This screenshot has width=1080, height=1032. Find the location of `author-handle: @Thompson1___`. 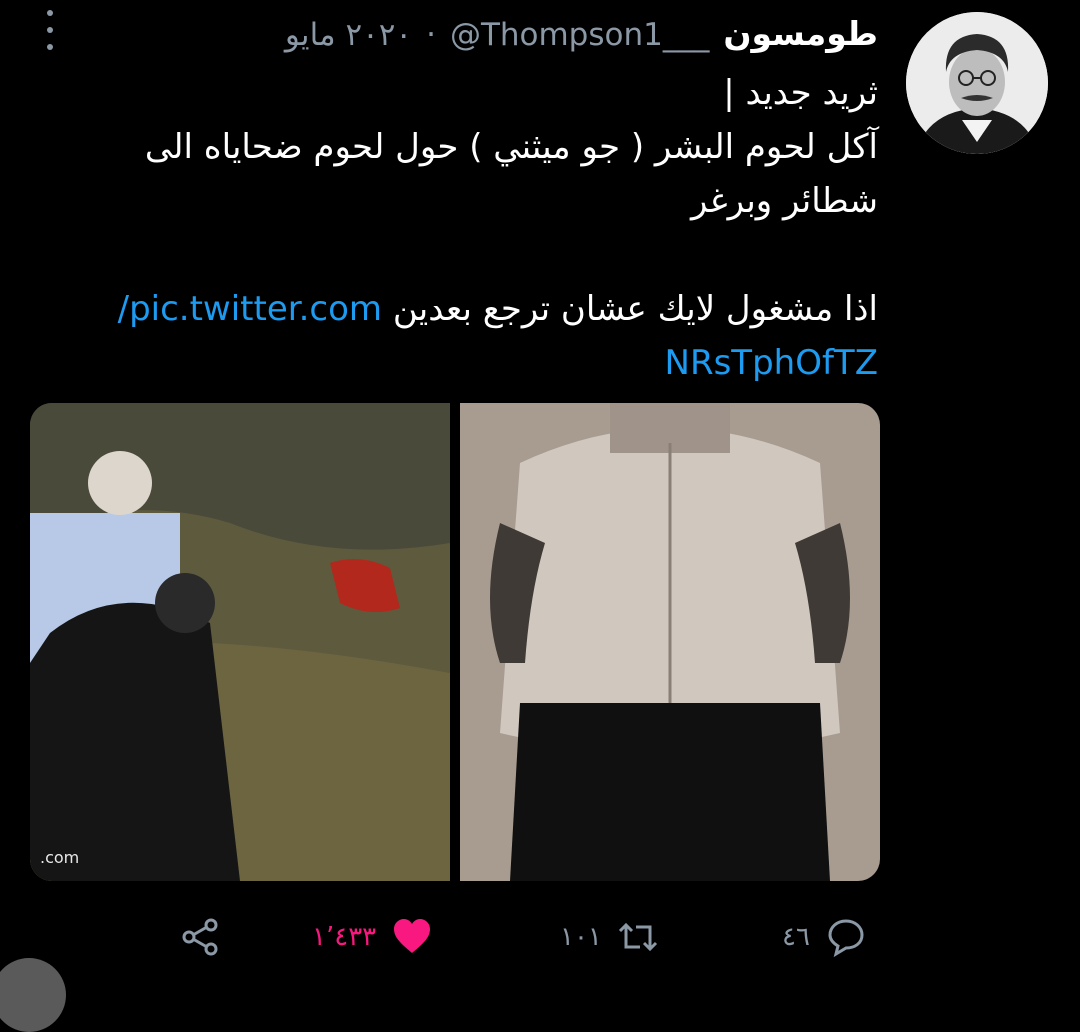

author-handle: @Thompson1___ is located at coordinates (579, 35).